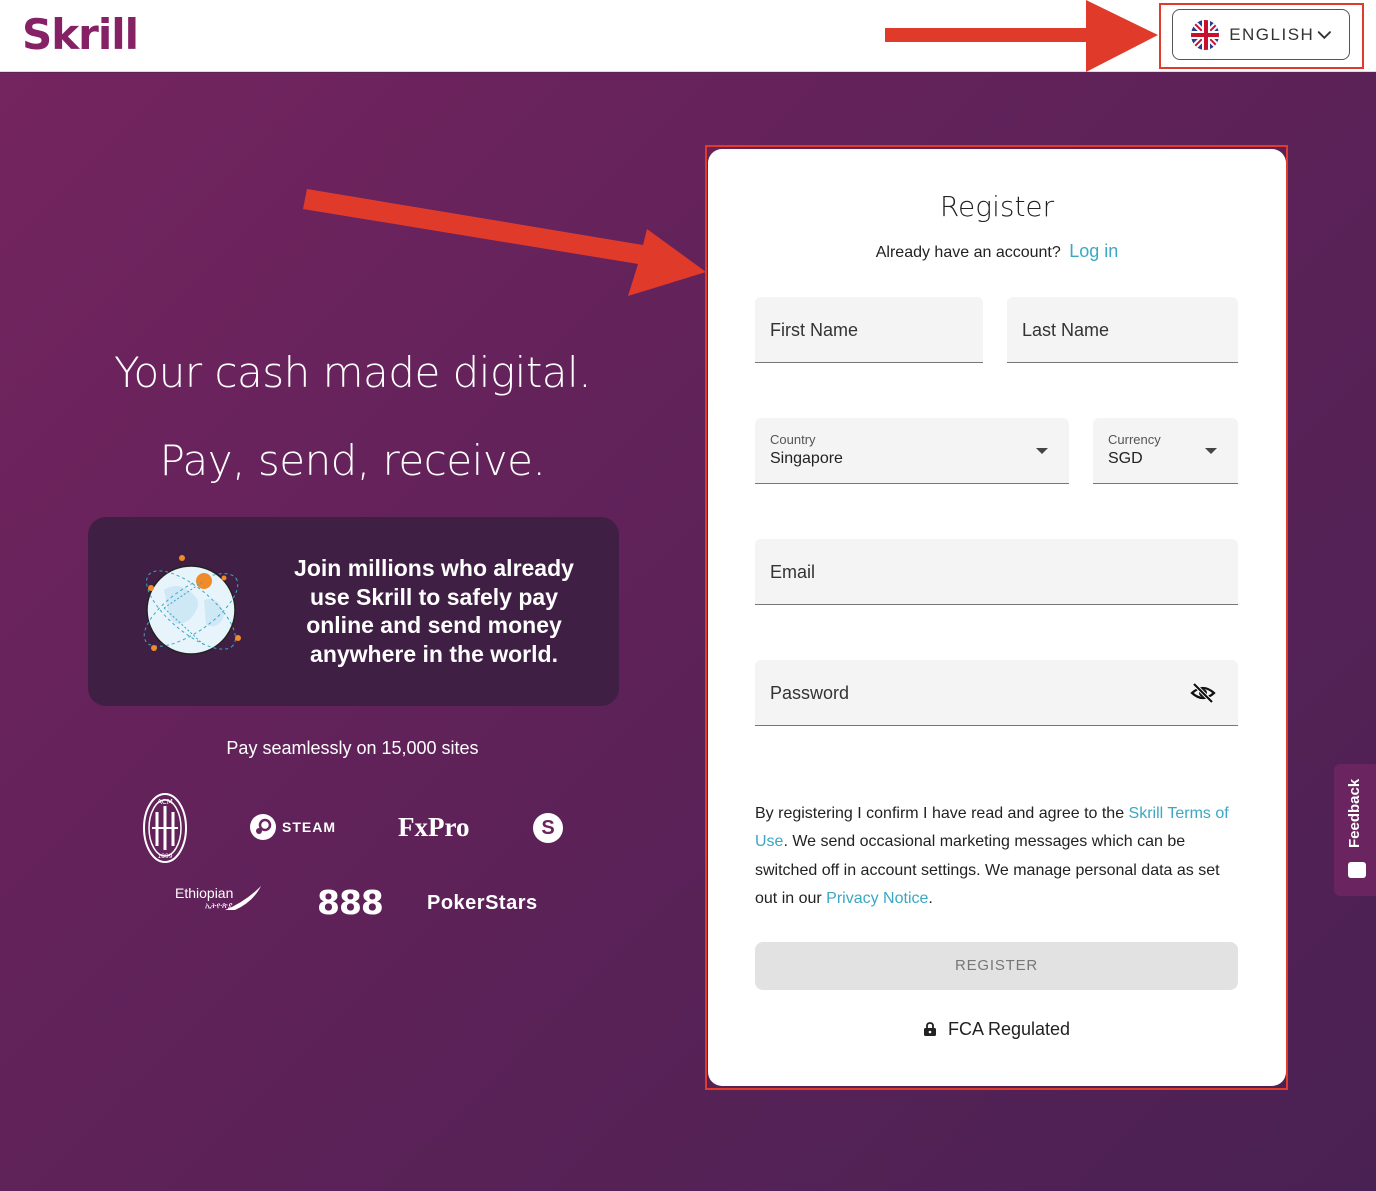 This screenshot has width=1376, height=1191. Describe the element at coordinates (1066, 330) in the screenshot. I see `last-name-placeholder: Last Name` at that location.